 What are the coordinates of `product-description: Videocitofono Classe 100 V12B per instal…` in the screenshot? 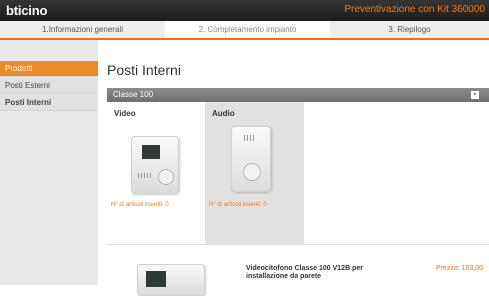 It's located at (304, 272).